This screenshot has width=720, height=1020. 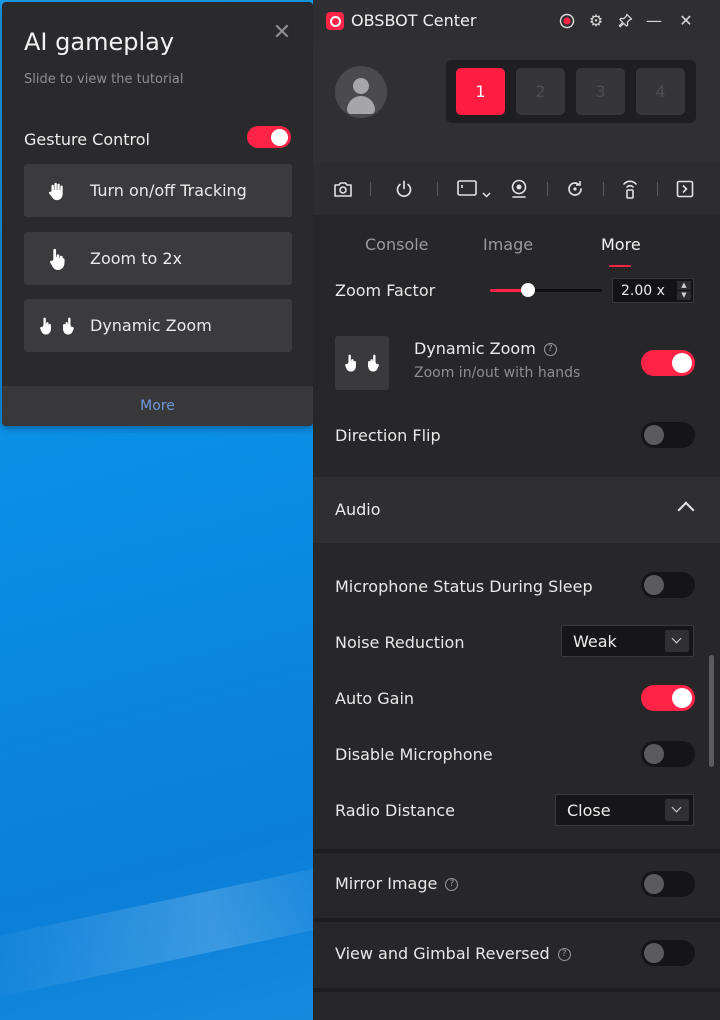 I want to click on tutorial-card-tracking: Turn on/off Tracking, so click(x=158, y=190).